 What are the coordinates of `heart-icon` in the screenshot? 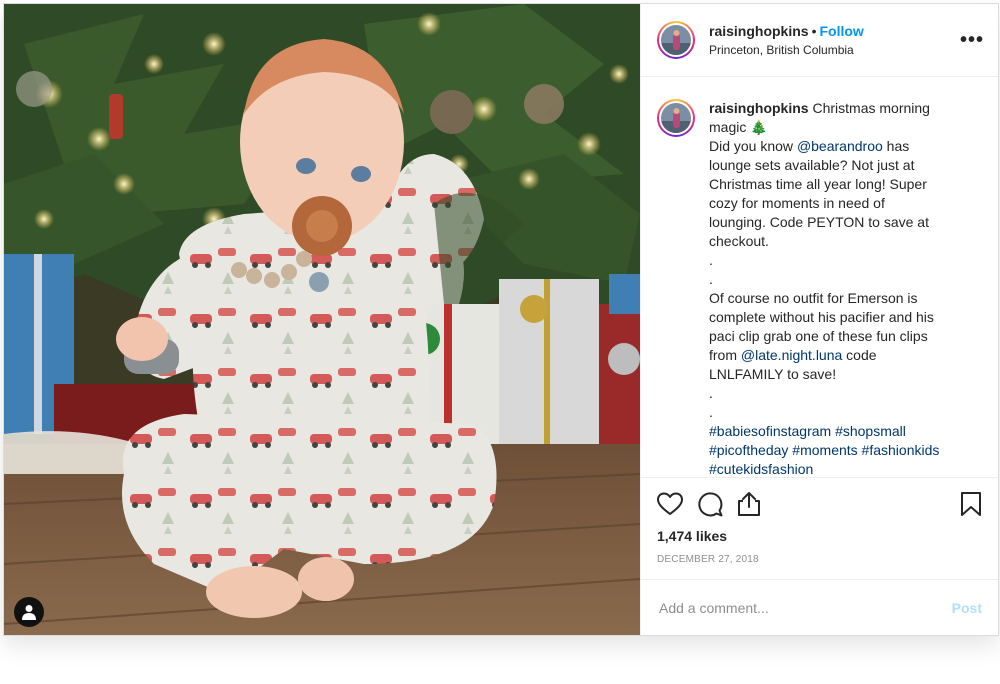 It's located at (670, 503).